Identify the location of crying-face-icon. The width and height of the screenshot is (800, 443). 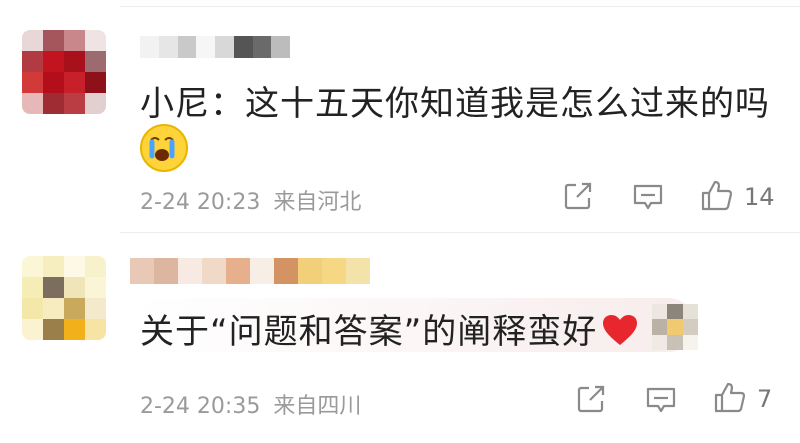
(164, 148).